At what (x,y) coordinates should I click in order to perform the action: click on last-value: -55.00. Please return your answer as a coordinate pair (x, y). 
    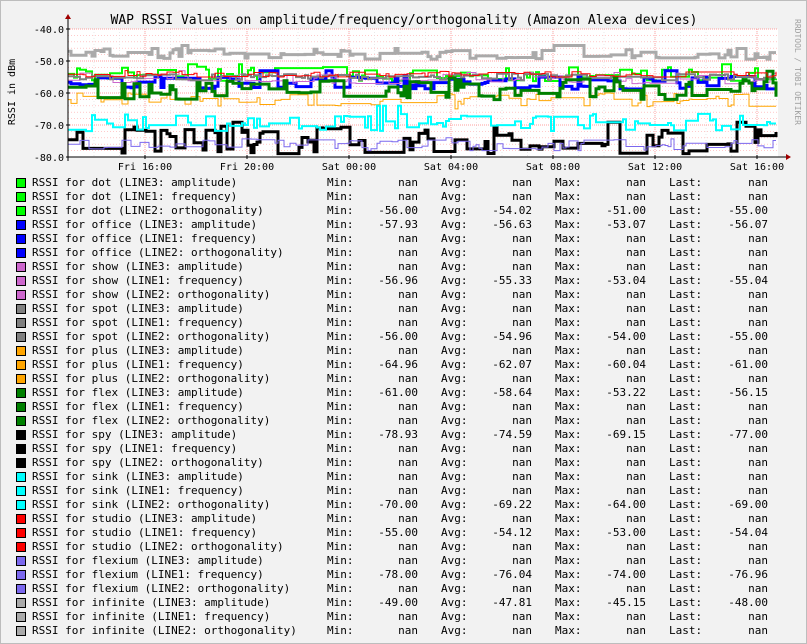
    Looking at the image, I should click on (748, 210).